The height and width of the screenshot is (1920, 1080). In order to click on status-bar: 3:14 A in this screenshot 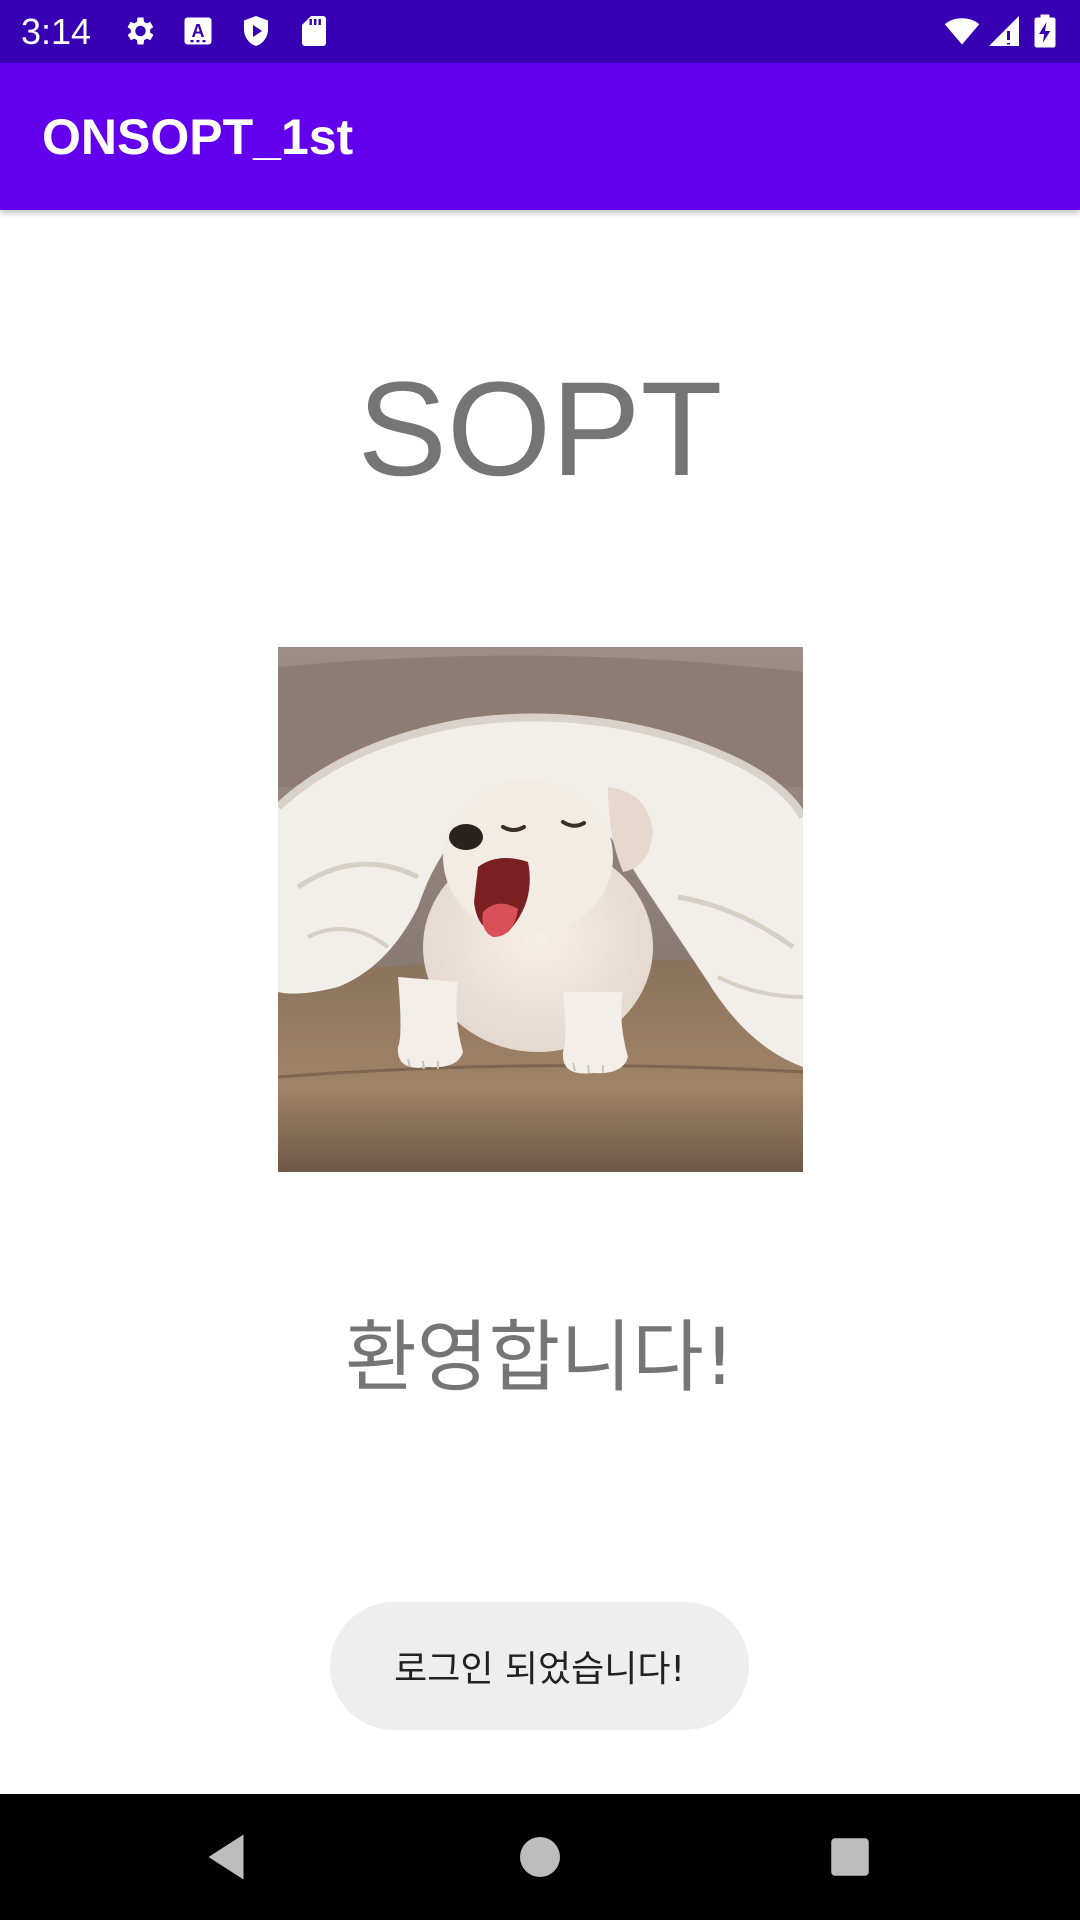, I will do `click(540, 31)`.